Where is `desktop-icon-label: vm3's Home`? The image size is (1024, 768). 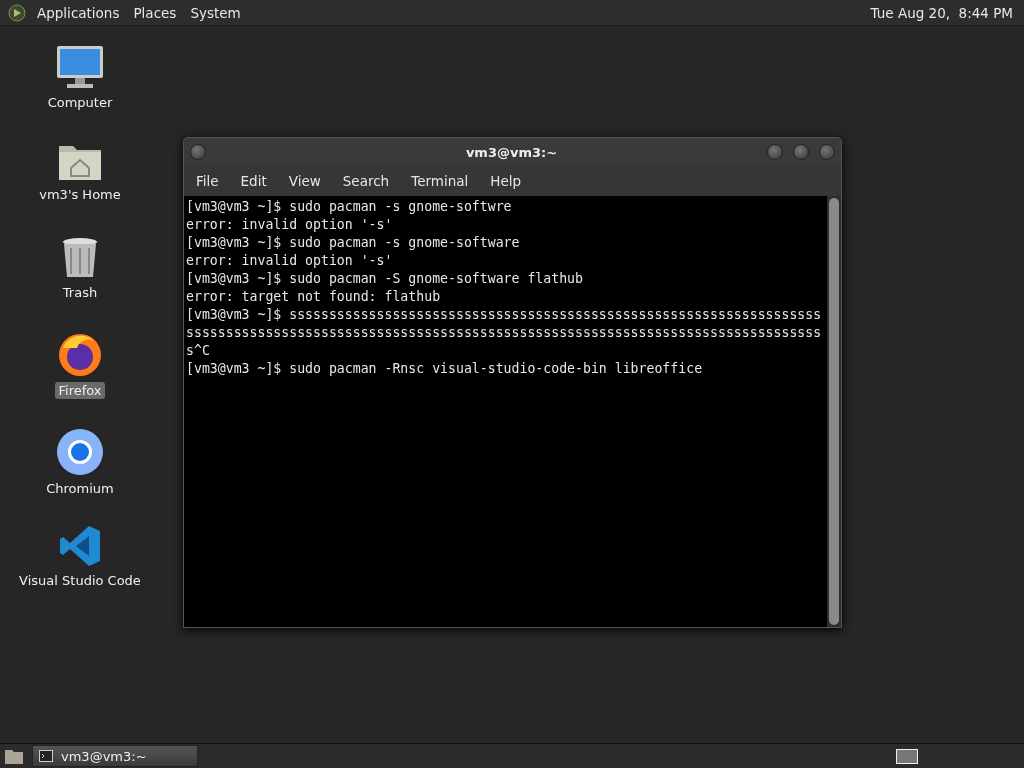
desktop-icon-label: vm3's Home is located at coordinates (80, 194).